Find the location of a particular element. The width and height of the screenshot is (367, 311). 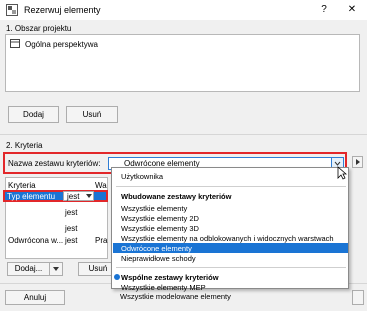

add-criteria-menu-button is located at coordinates (56, 269).